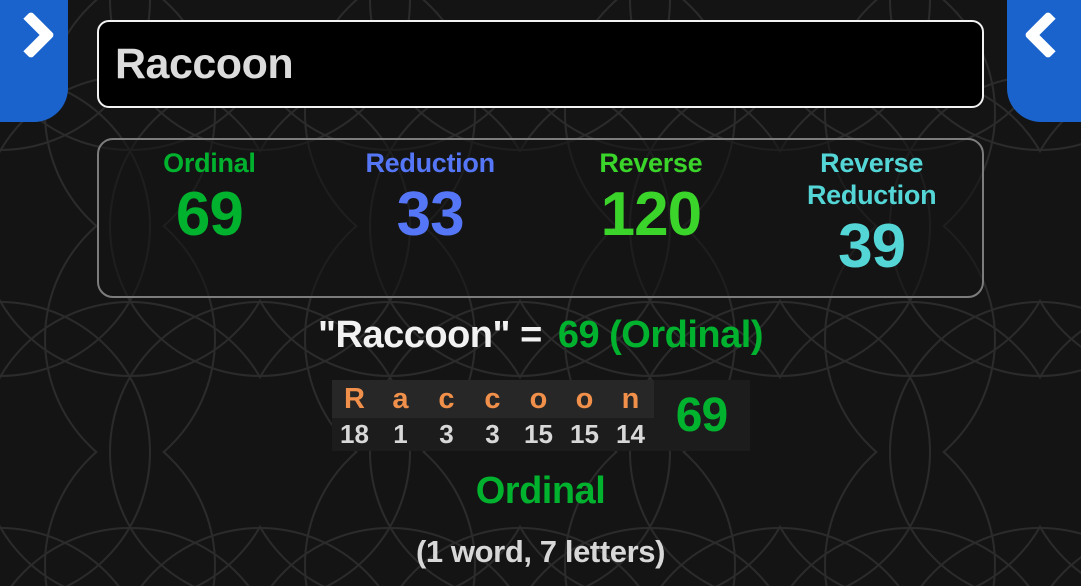 The image size is (1081, 586). Describe the element at coordinates (872, 246) in the screenshot. I see `cipher-value: 39` at that location.